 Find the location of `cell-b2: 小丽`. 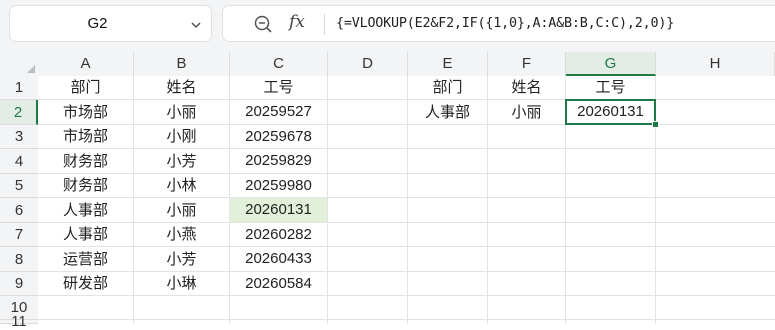

cell-b2: 小丽 is located at coordinates (181, 112).